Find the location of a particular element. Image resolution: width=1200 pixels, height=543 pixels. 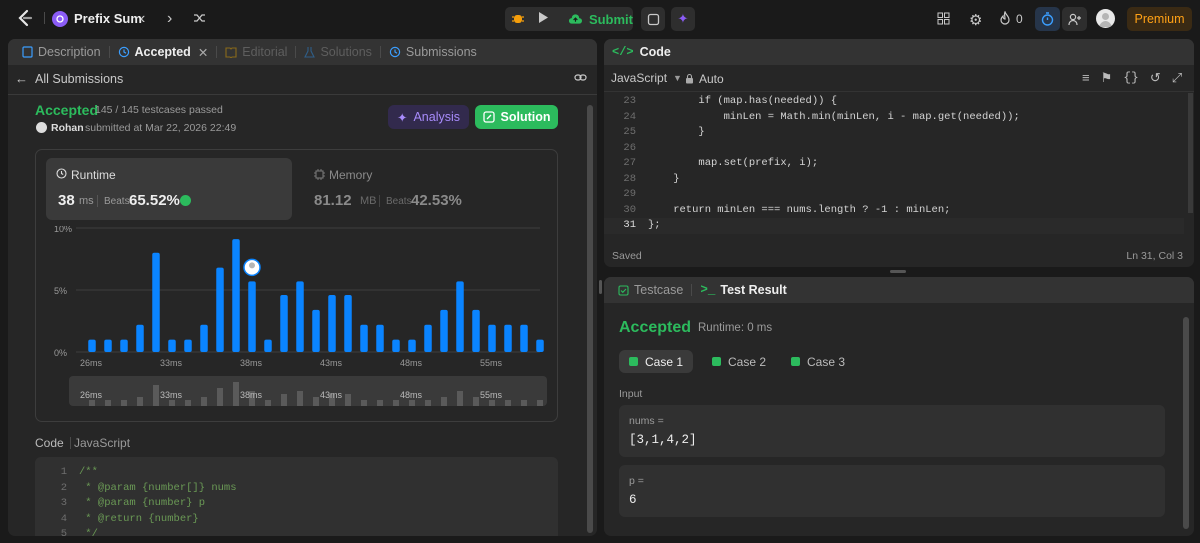

x-tick-label: 38ms is located at coordinates (251, 363).